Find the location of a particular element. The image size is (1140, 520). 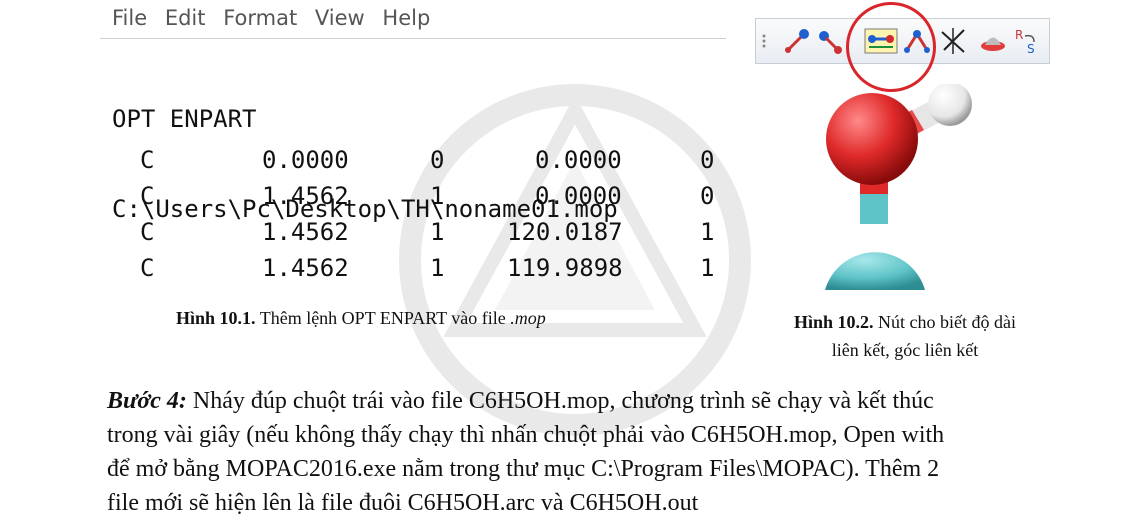

caption-text: Thêm lệnh OPT ENPART vào file is located at coordinates (383, 318).